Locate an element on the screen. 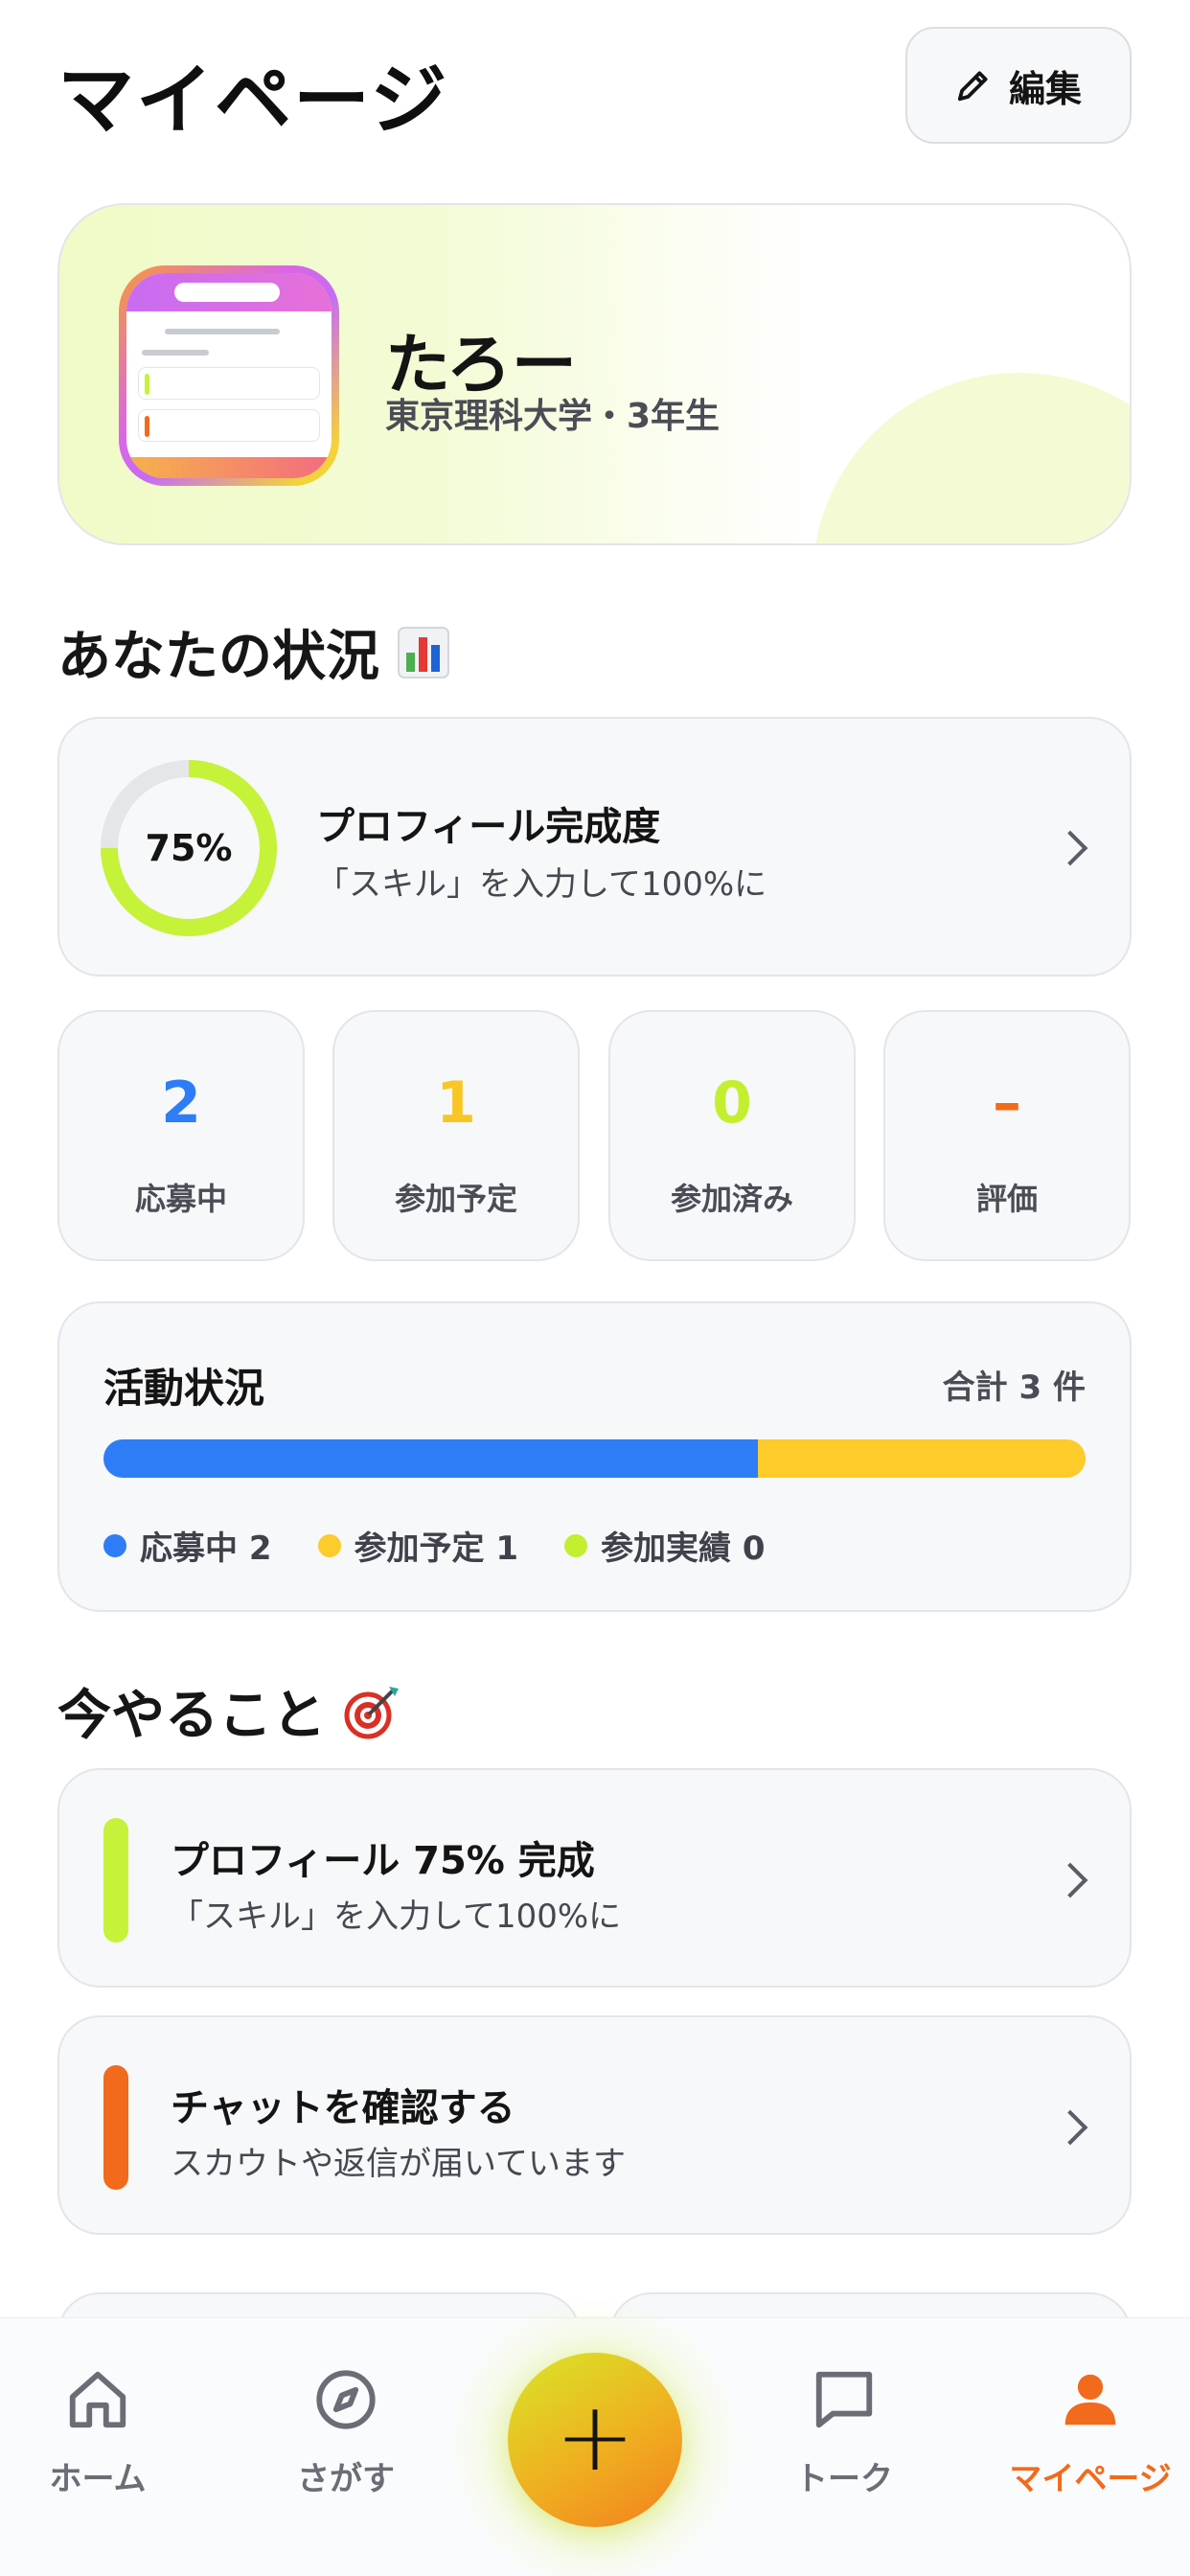 The image size is (1190, 2576). nav-search: さがす is located at coordinates (346, 2432).